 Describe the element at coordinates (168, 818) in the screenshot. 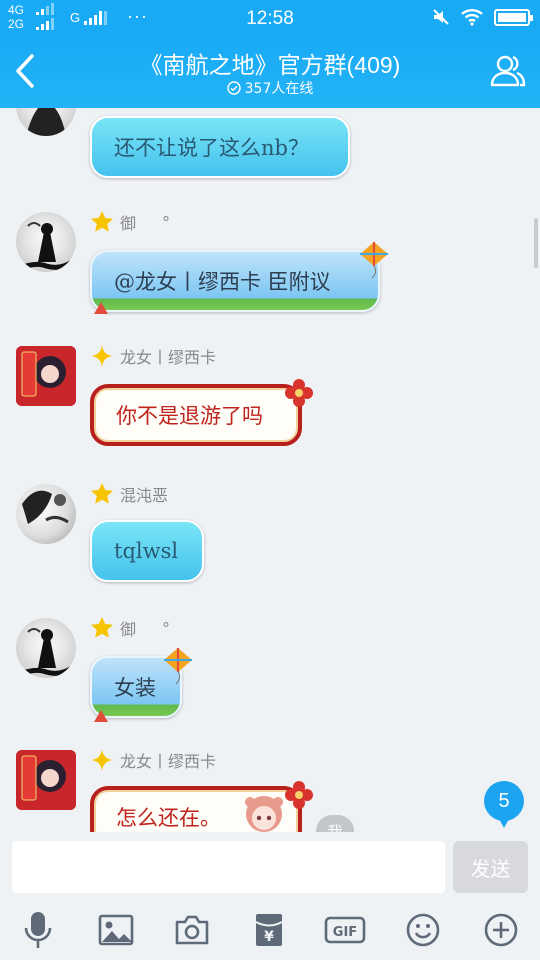

I see `message-text: 怎么还在。` at that location.